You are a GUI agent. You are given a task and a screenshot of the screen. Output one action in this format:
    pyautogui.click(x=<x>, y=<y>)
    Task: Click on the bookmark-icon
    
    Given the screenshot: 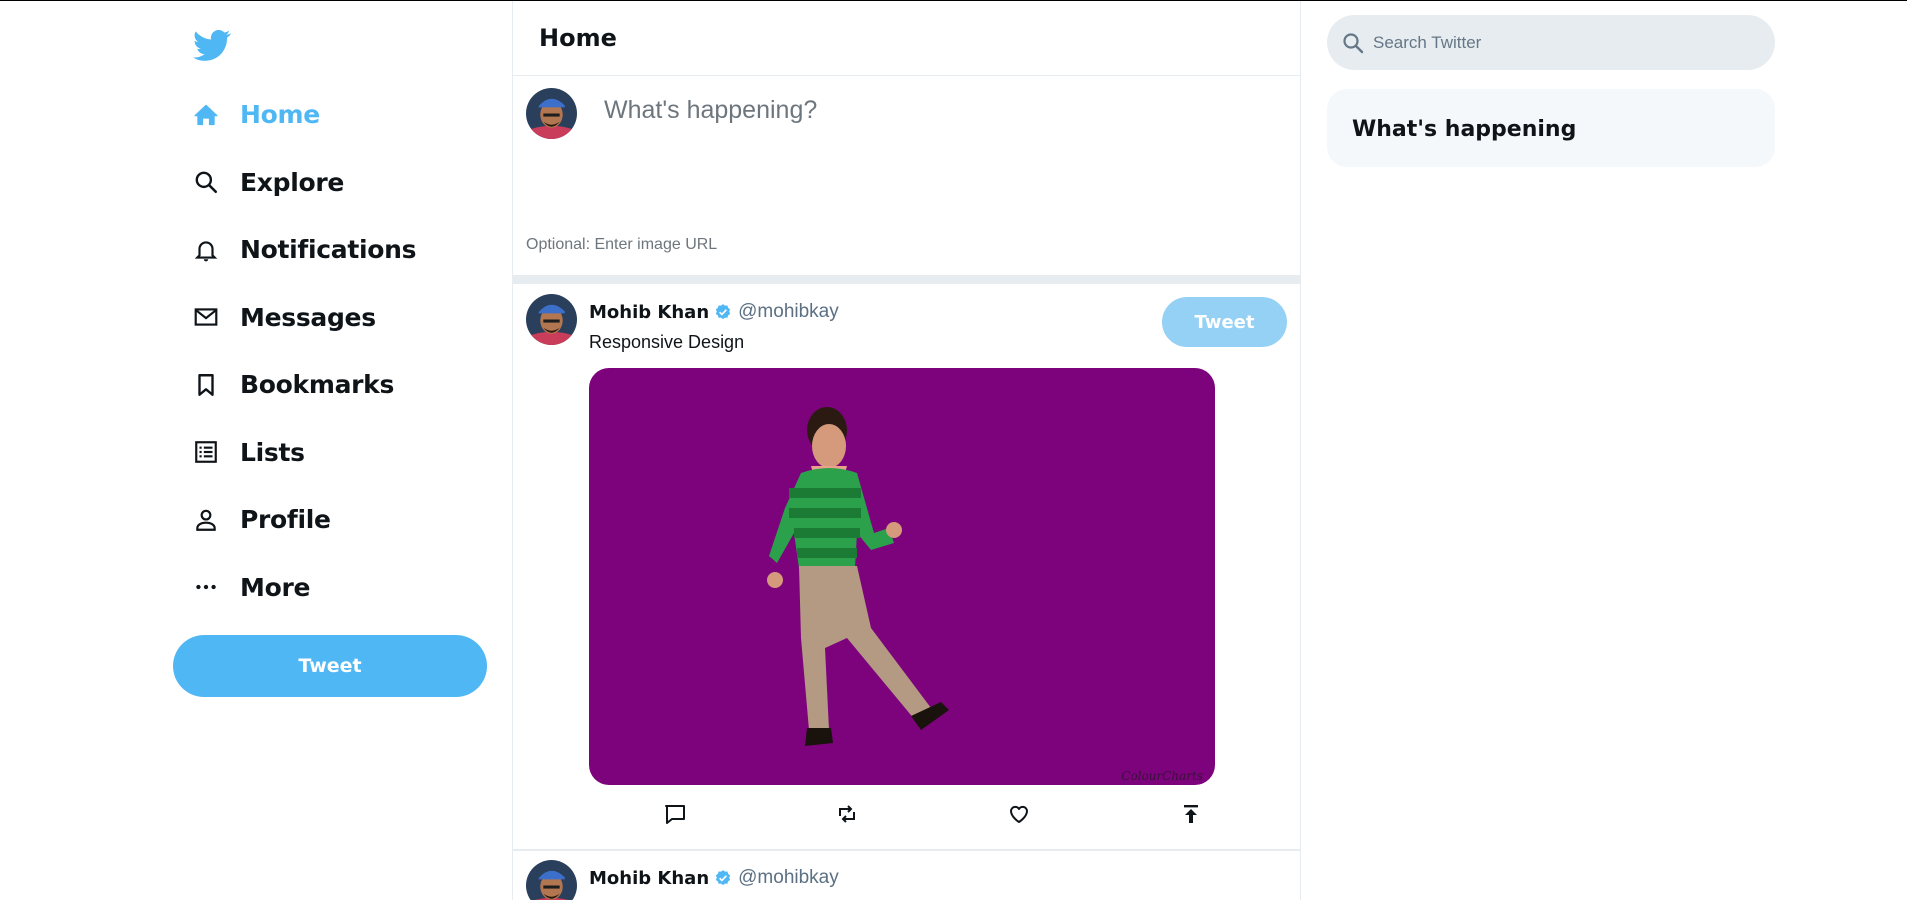 What is the action you would take?
    pyautogui.click(x=206, y=385)
    